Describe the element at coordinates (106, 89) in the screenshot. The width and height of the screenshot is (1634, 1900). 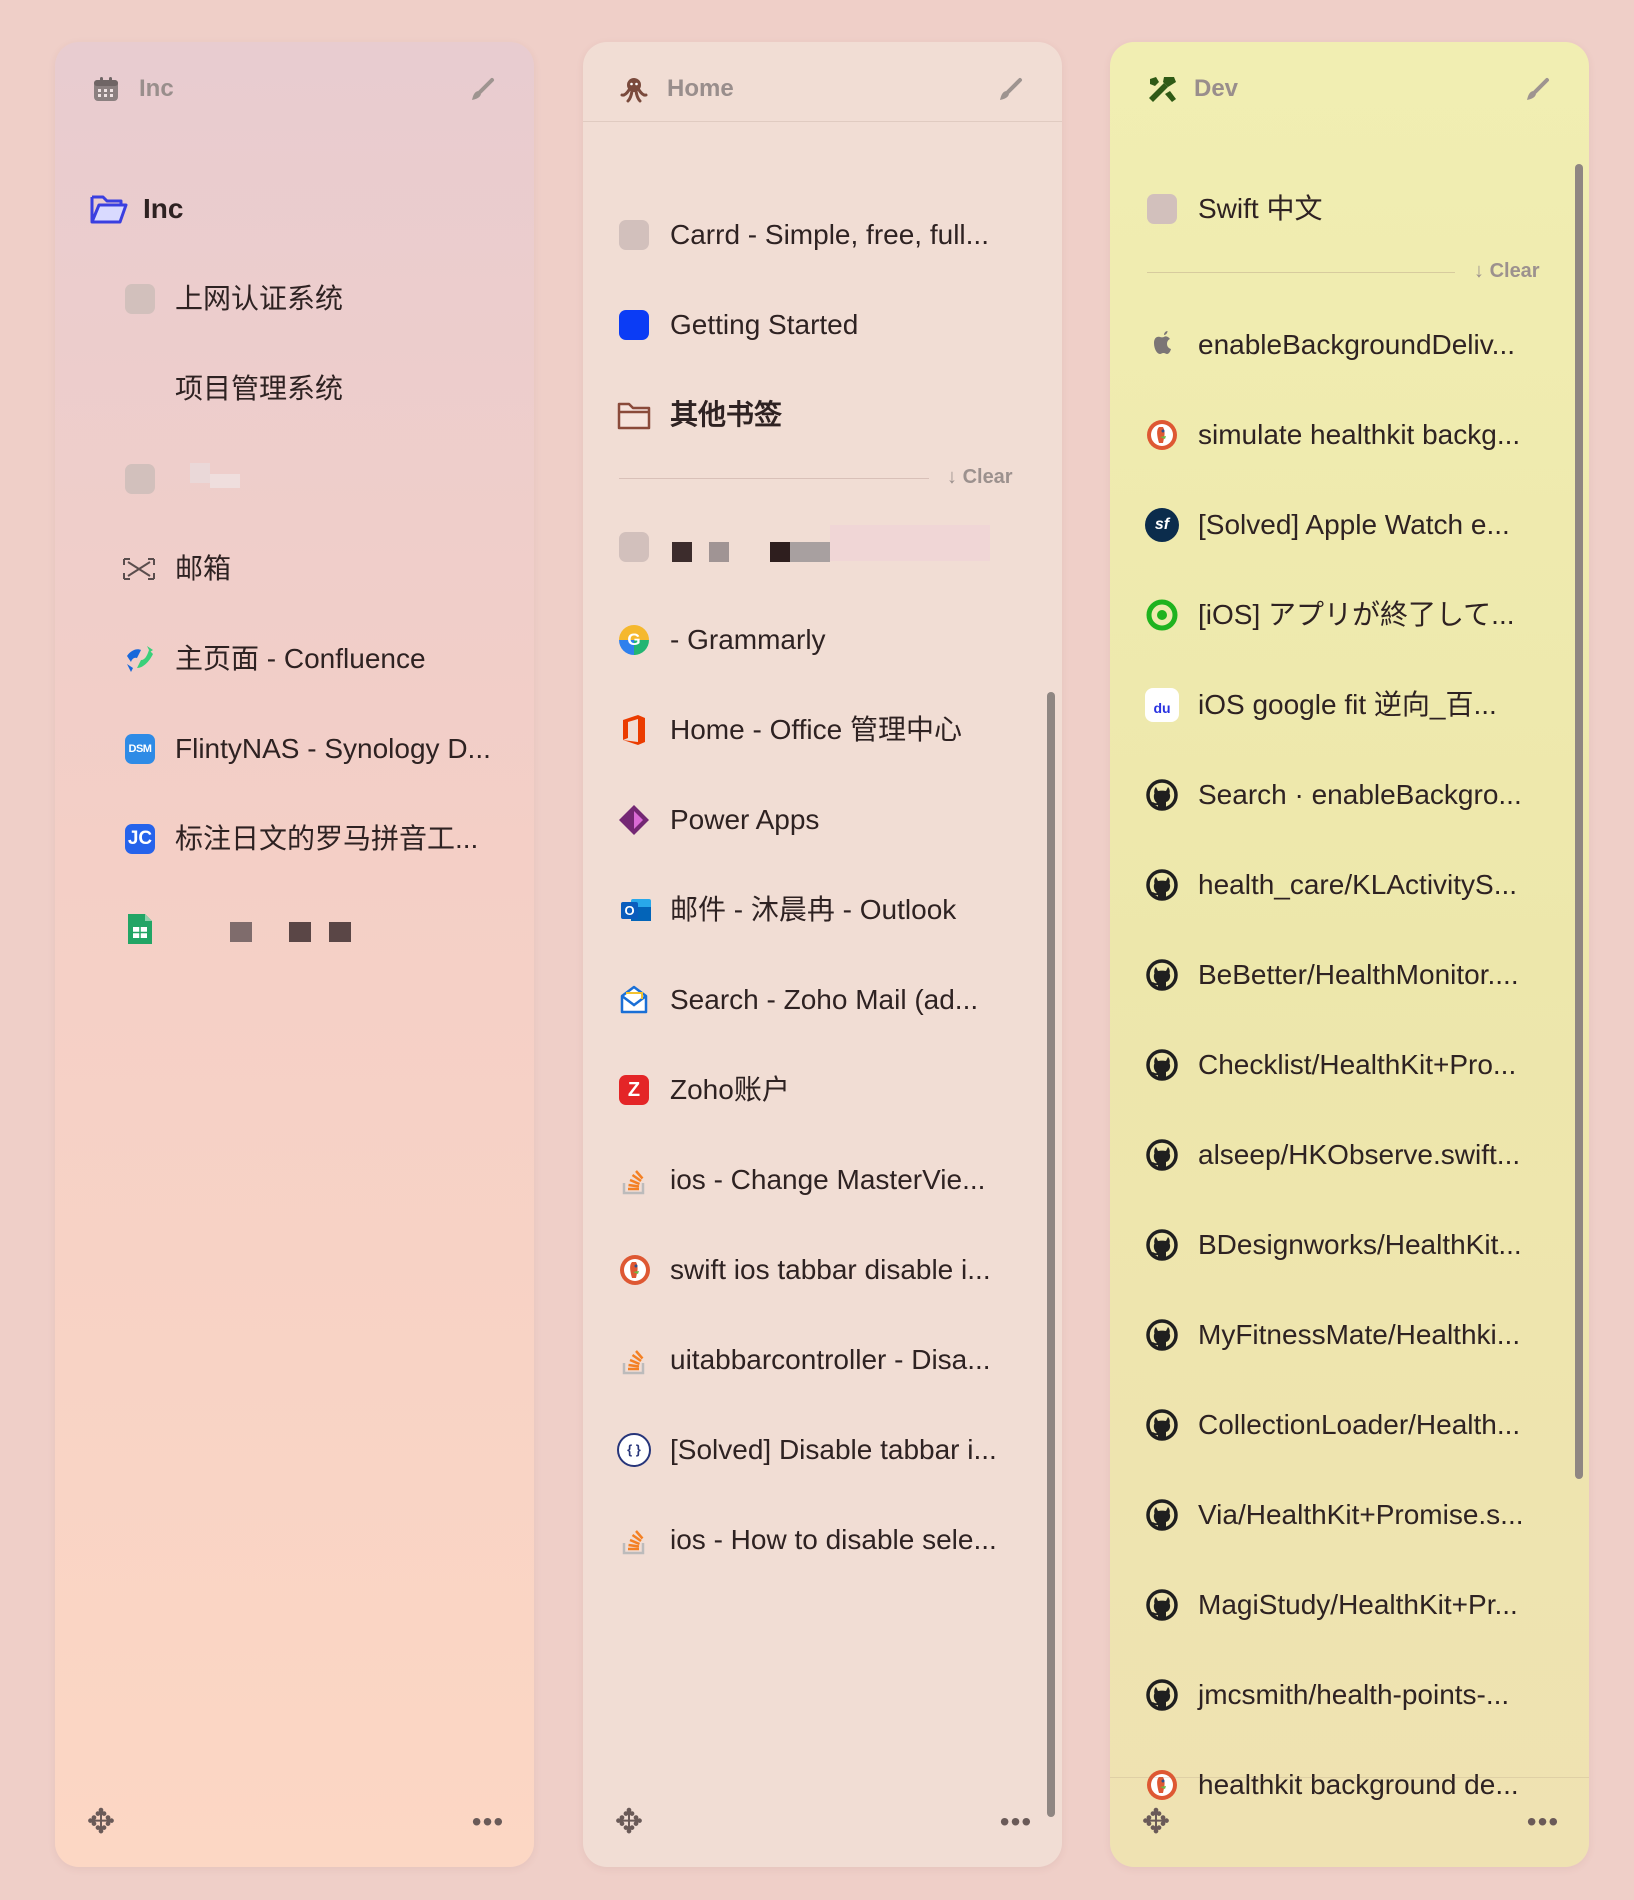
I see `calendar-icon` at that location.